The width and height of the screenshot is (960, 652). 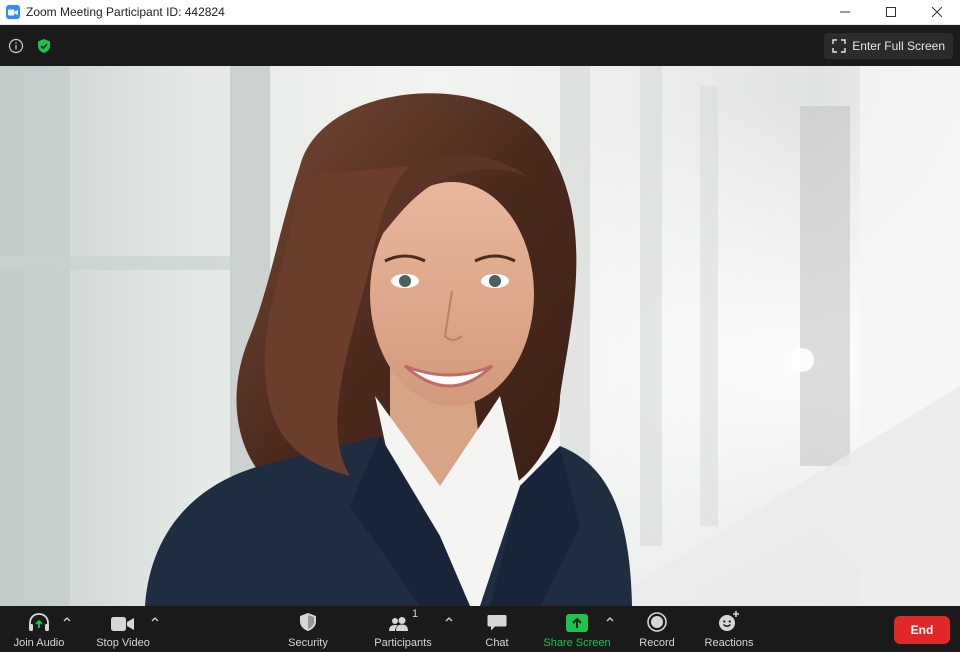 What do you see at coordinates (577, 643) in the screenshot?
I see `share-screen-label: Share Screen` at bounding box center [577, 643].